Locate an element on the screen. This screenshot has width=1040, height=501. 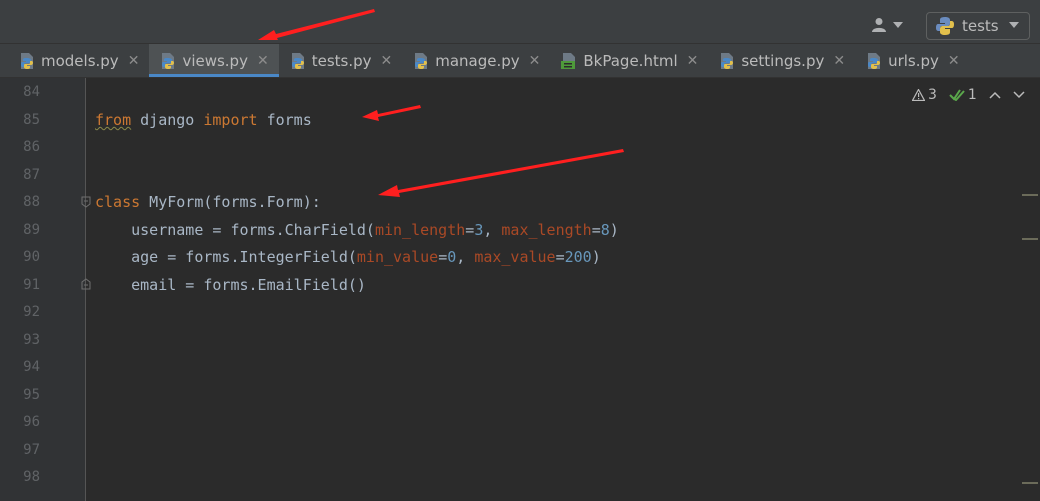
line-number: 94 is located at coordinates (31, 367).